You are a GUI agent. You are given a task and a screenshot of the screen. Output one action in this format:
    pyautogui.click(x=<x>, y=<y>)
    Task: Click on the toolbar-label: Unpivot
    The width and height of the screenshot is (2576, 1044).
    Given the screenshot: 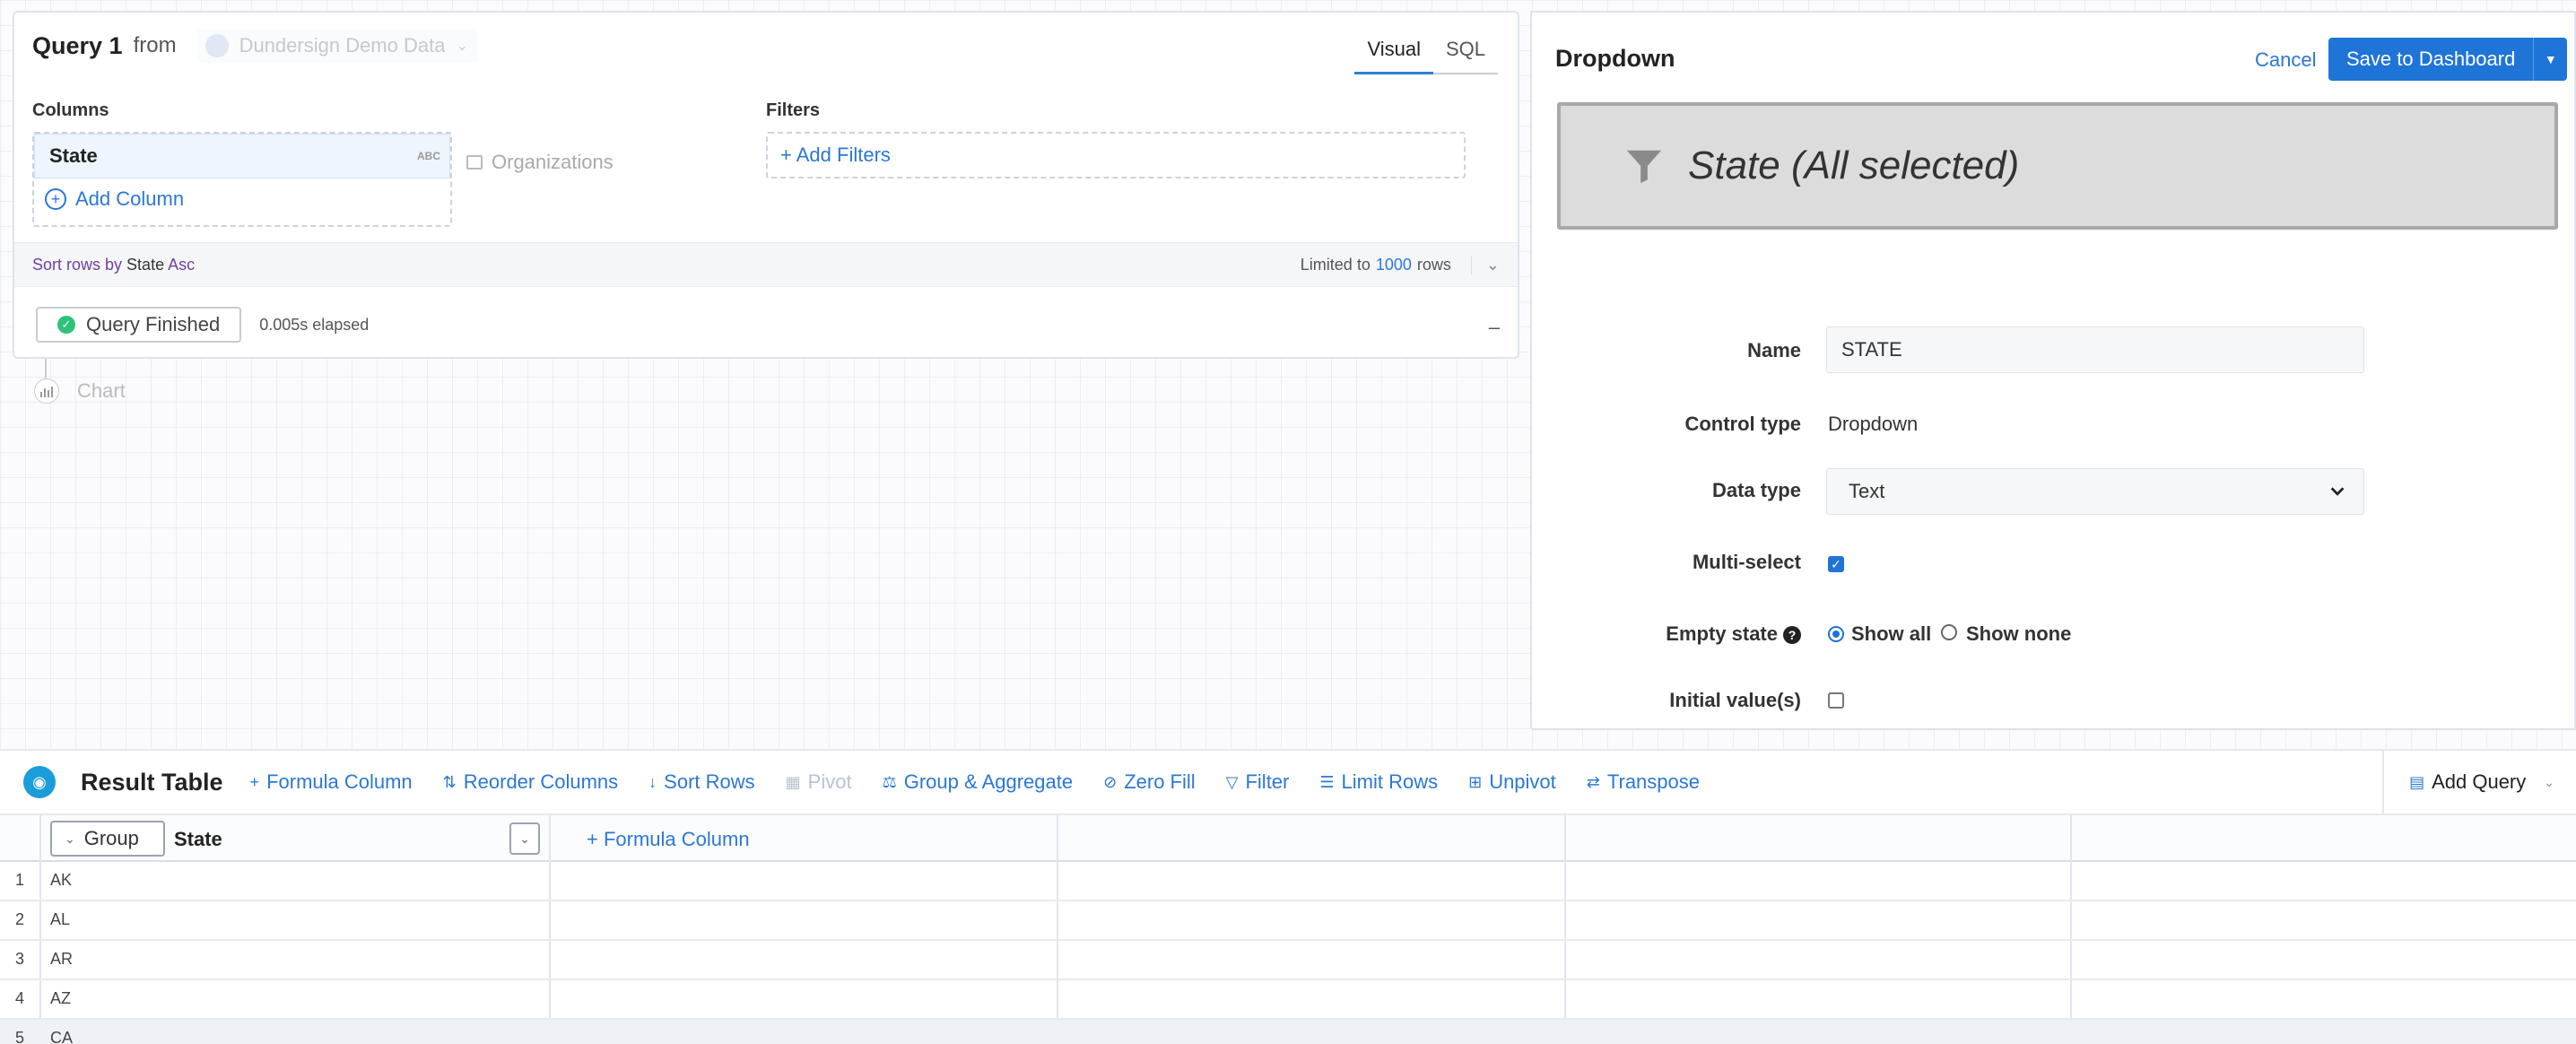 What is the action you would take?
    pyautogui.click(x=1522, y=782)
    